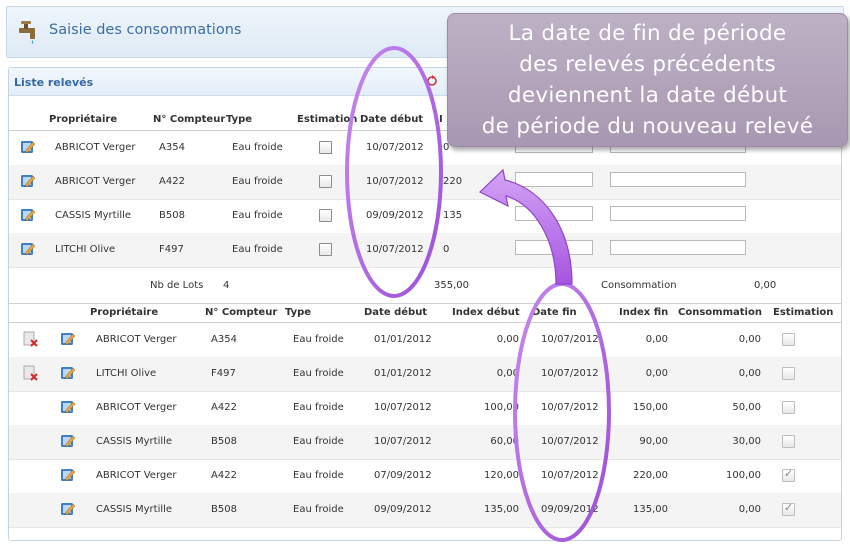 The width and height of the screenshot is (850, 545). I want to click on history-col-index-start: Index début, so click(486, 312).